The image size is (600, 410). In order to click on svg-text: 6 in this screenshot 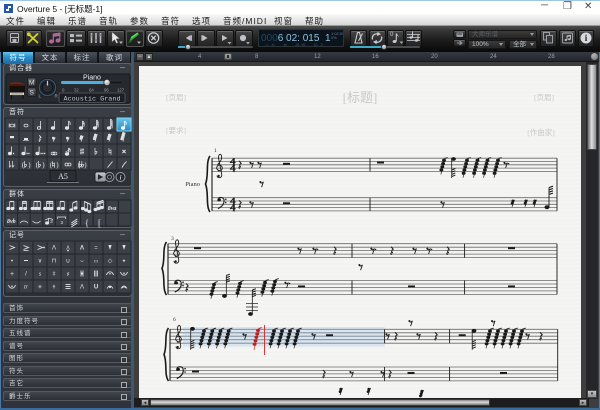, I will do `click(174, 320)`.